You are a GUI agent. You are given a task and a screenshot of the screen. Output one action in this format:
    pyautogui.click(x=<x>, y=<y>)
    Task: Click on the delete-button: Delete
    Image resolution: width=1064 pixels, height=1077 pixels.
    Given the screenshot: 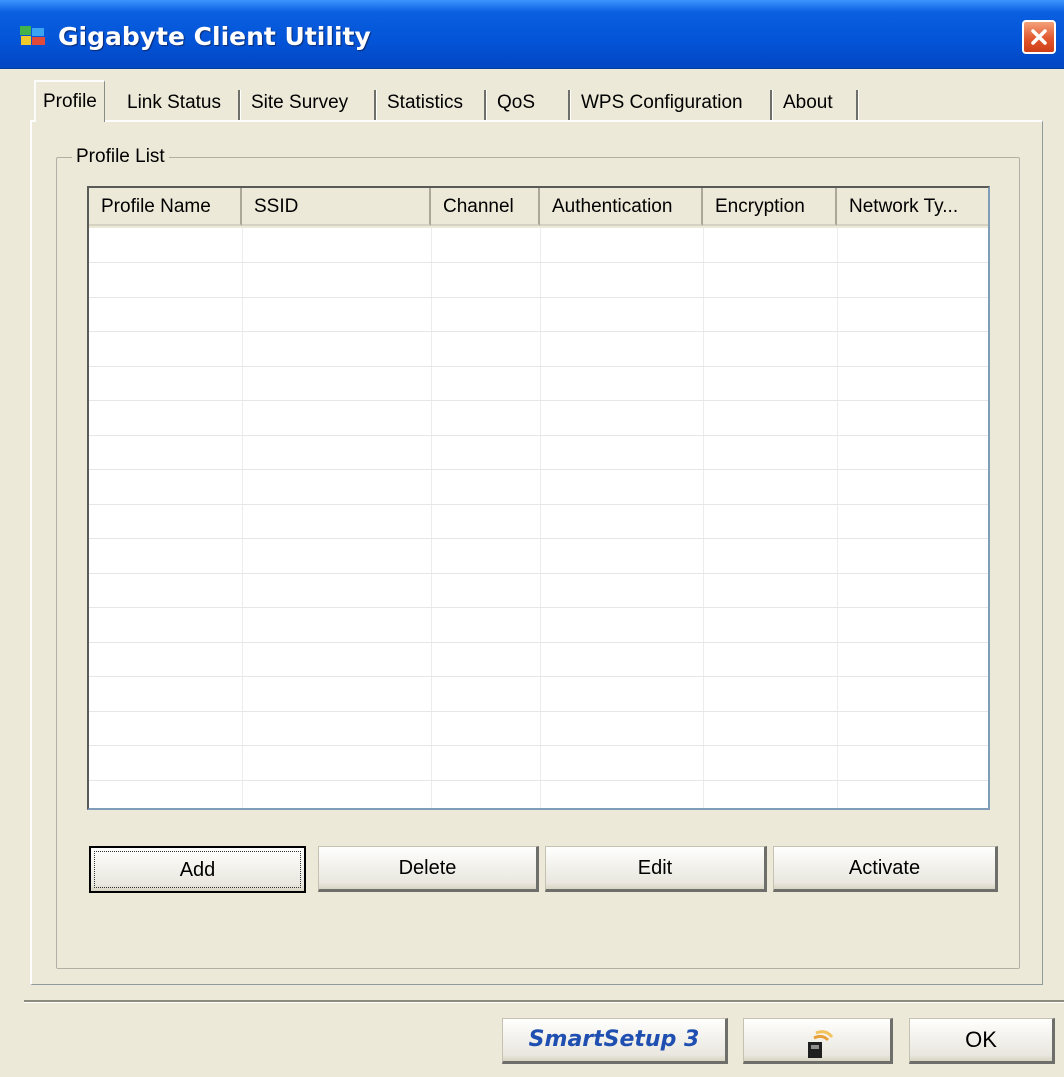 What is the action you would take?
    pyautogui.click(x=428, y=869)
    